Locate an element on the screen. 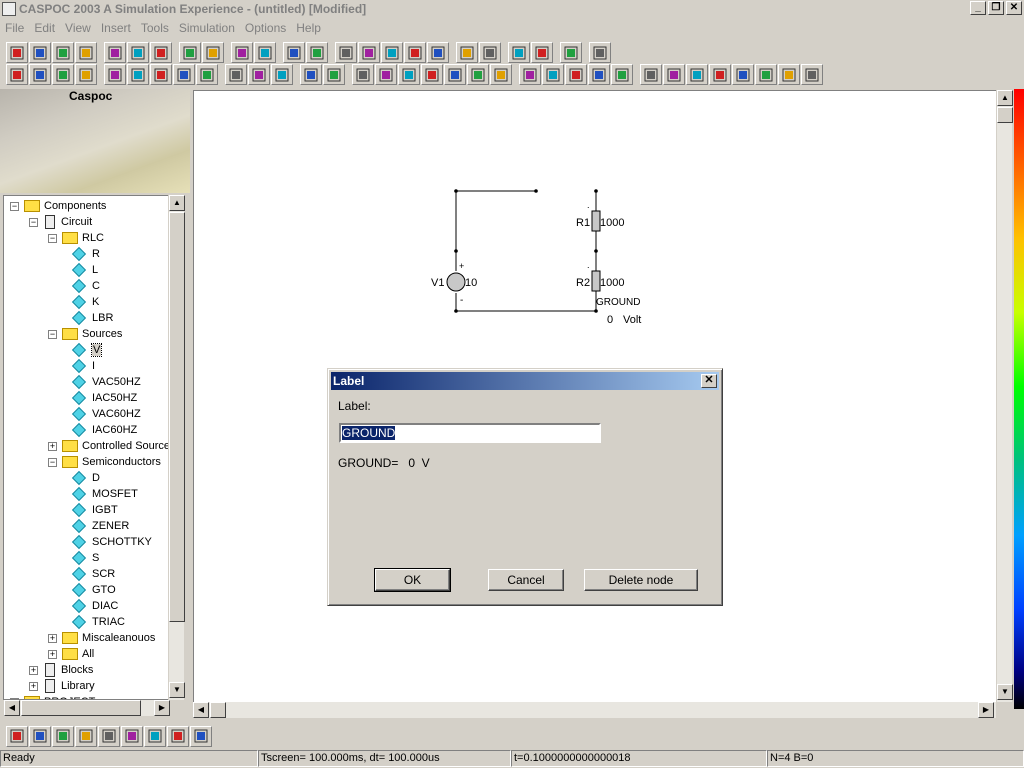  tree-item-vac60hz: VAC60HZ is located at coordinates (104, 414).